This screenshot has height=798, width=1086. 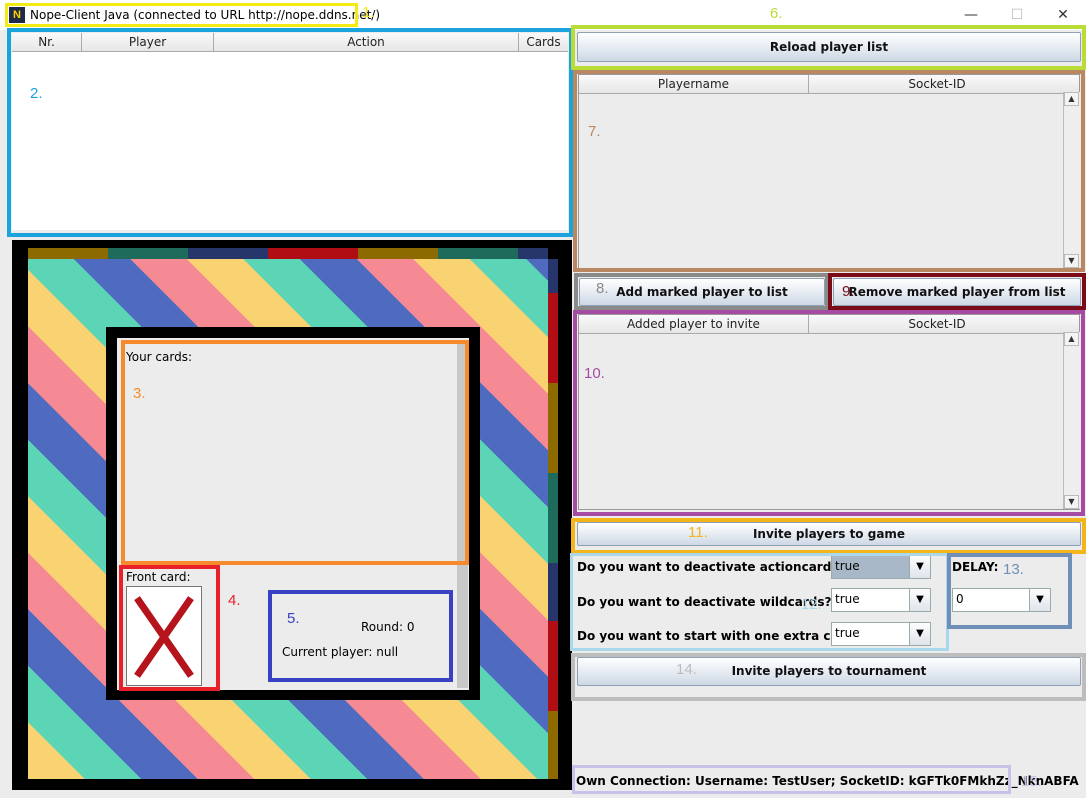 What do you see at coordinates (776, 13) in the screenshot?
I see `annotation-label-6: 6.` at bounding box center [776, 13].